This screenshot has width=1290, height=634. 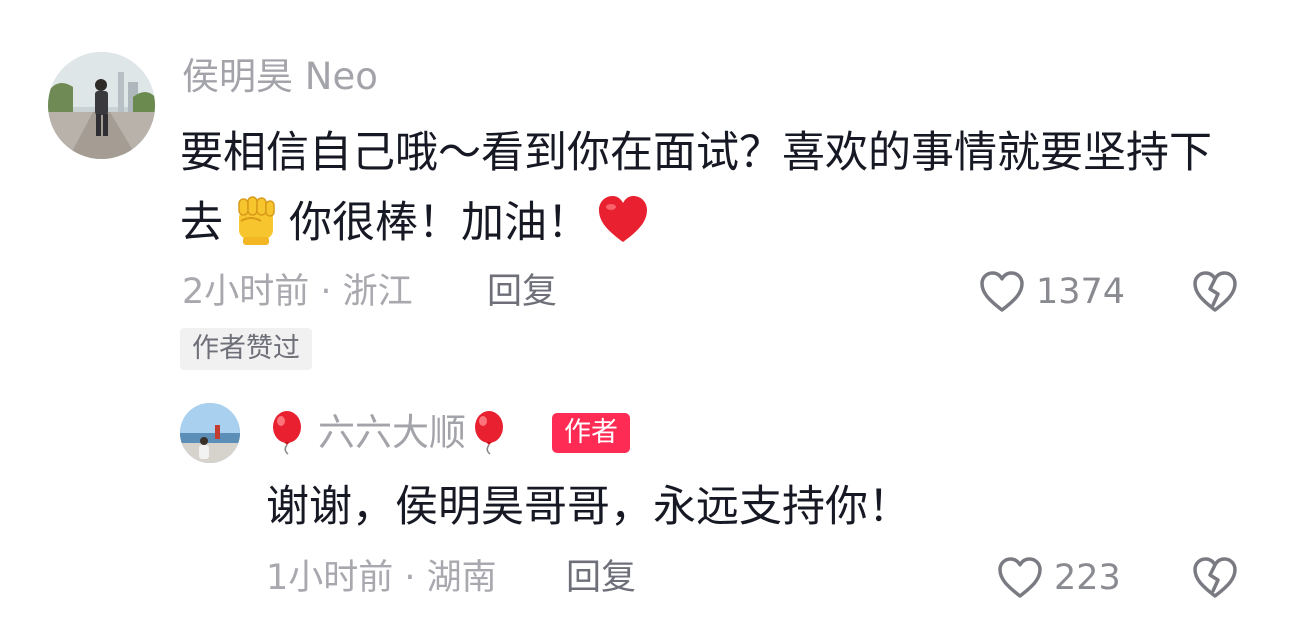 I want to click on comment-text-part2: 你很棒！加油！, so click(x=439, y=223).